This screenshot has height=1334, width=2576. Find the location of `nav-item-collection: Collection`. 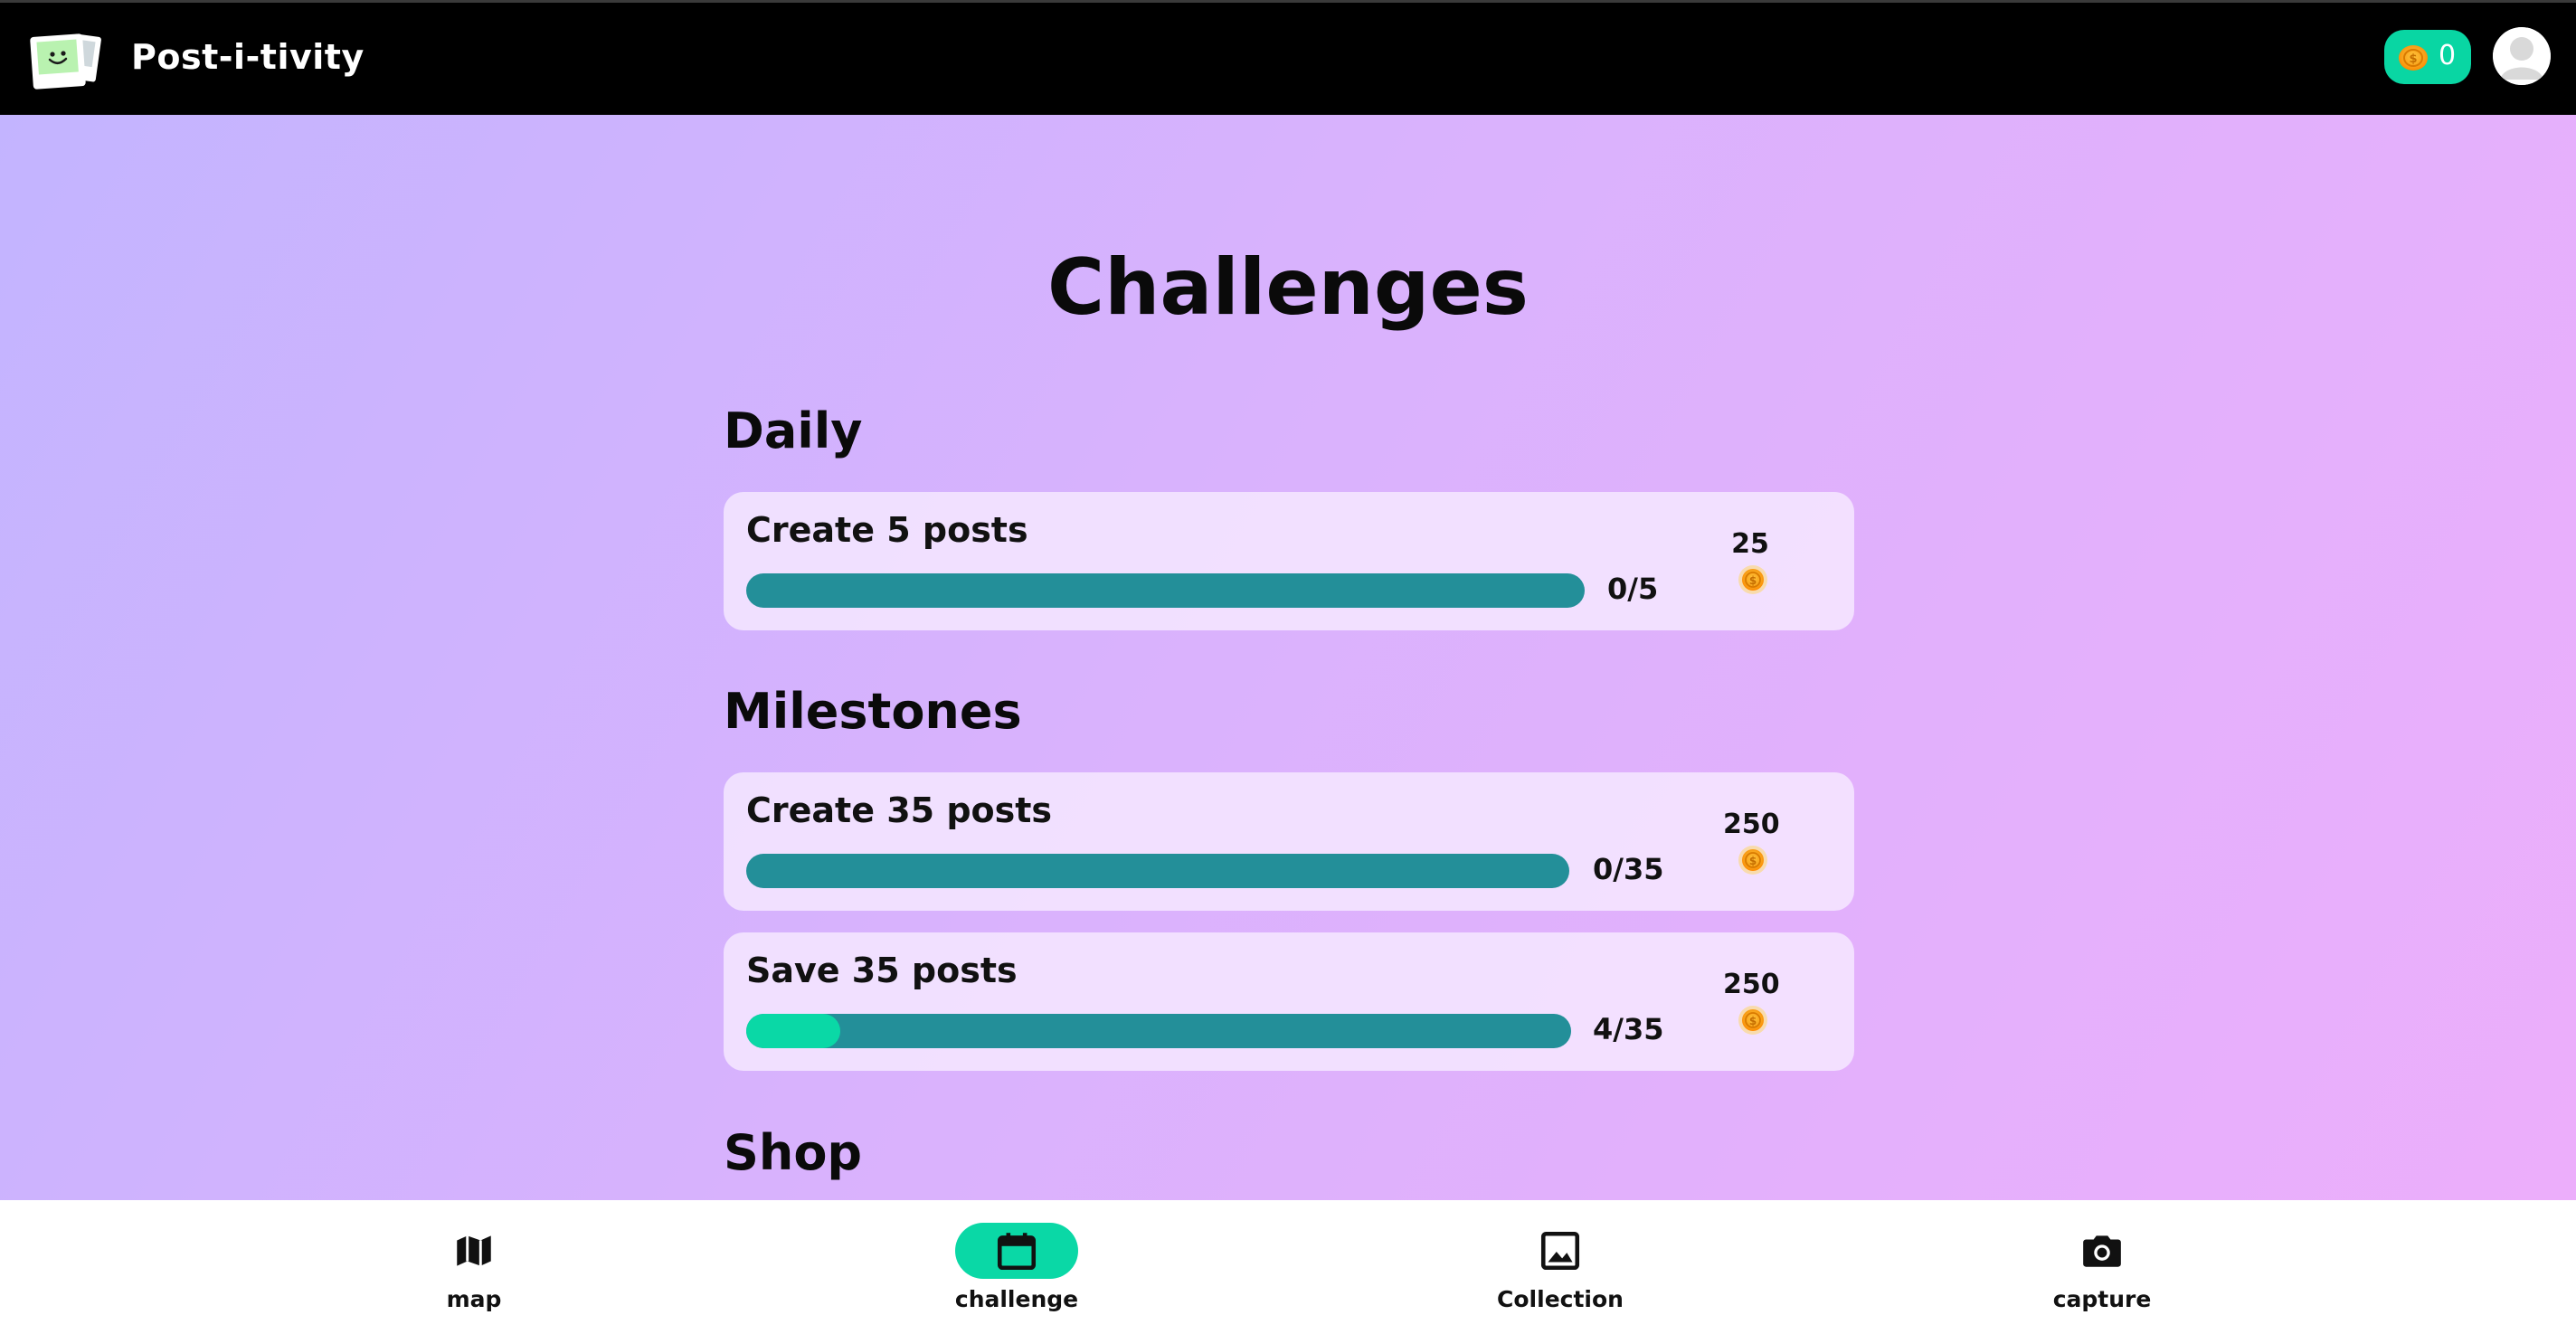

nav-item-collection: Collection is located at coordinates (1561, 1267).